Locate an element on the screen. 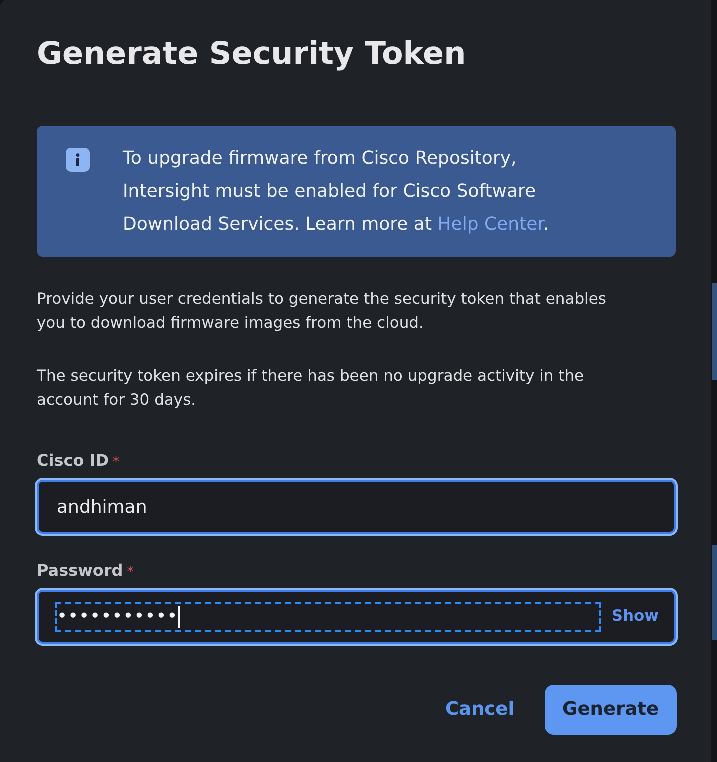 The image size is (717, 762). description-text: Provide your user credentials to generate the security token that enables you to download firmware images from the cloud. is located at coordinates (322, 311).